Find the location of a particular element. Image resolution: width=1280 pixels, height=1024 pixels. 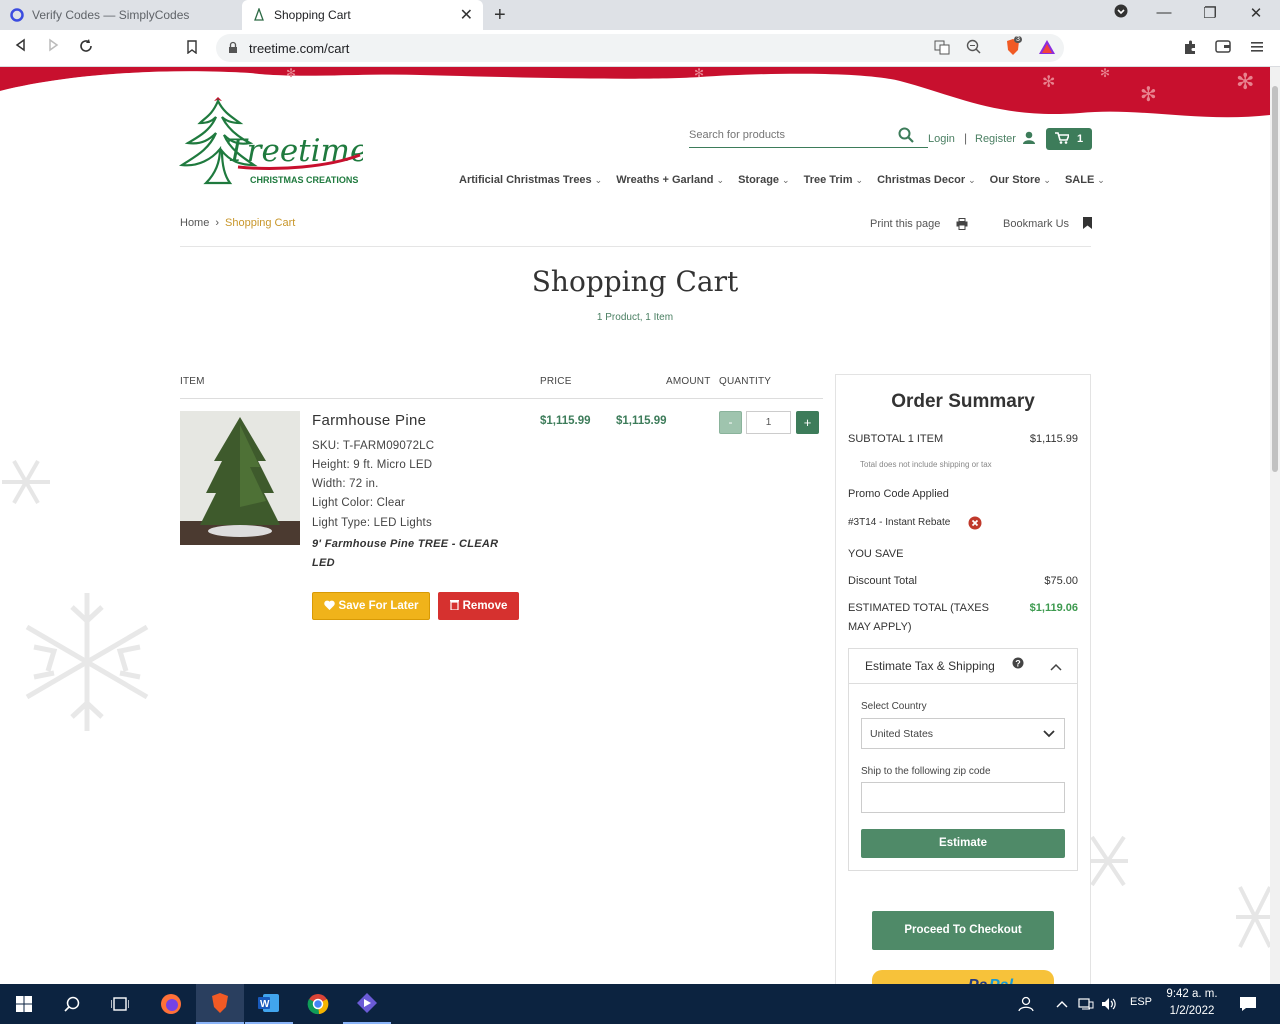

nav-christmas-decor: Christmas Decor ⌄ is located at coordinates (926, 180).